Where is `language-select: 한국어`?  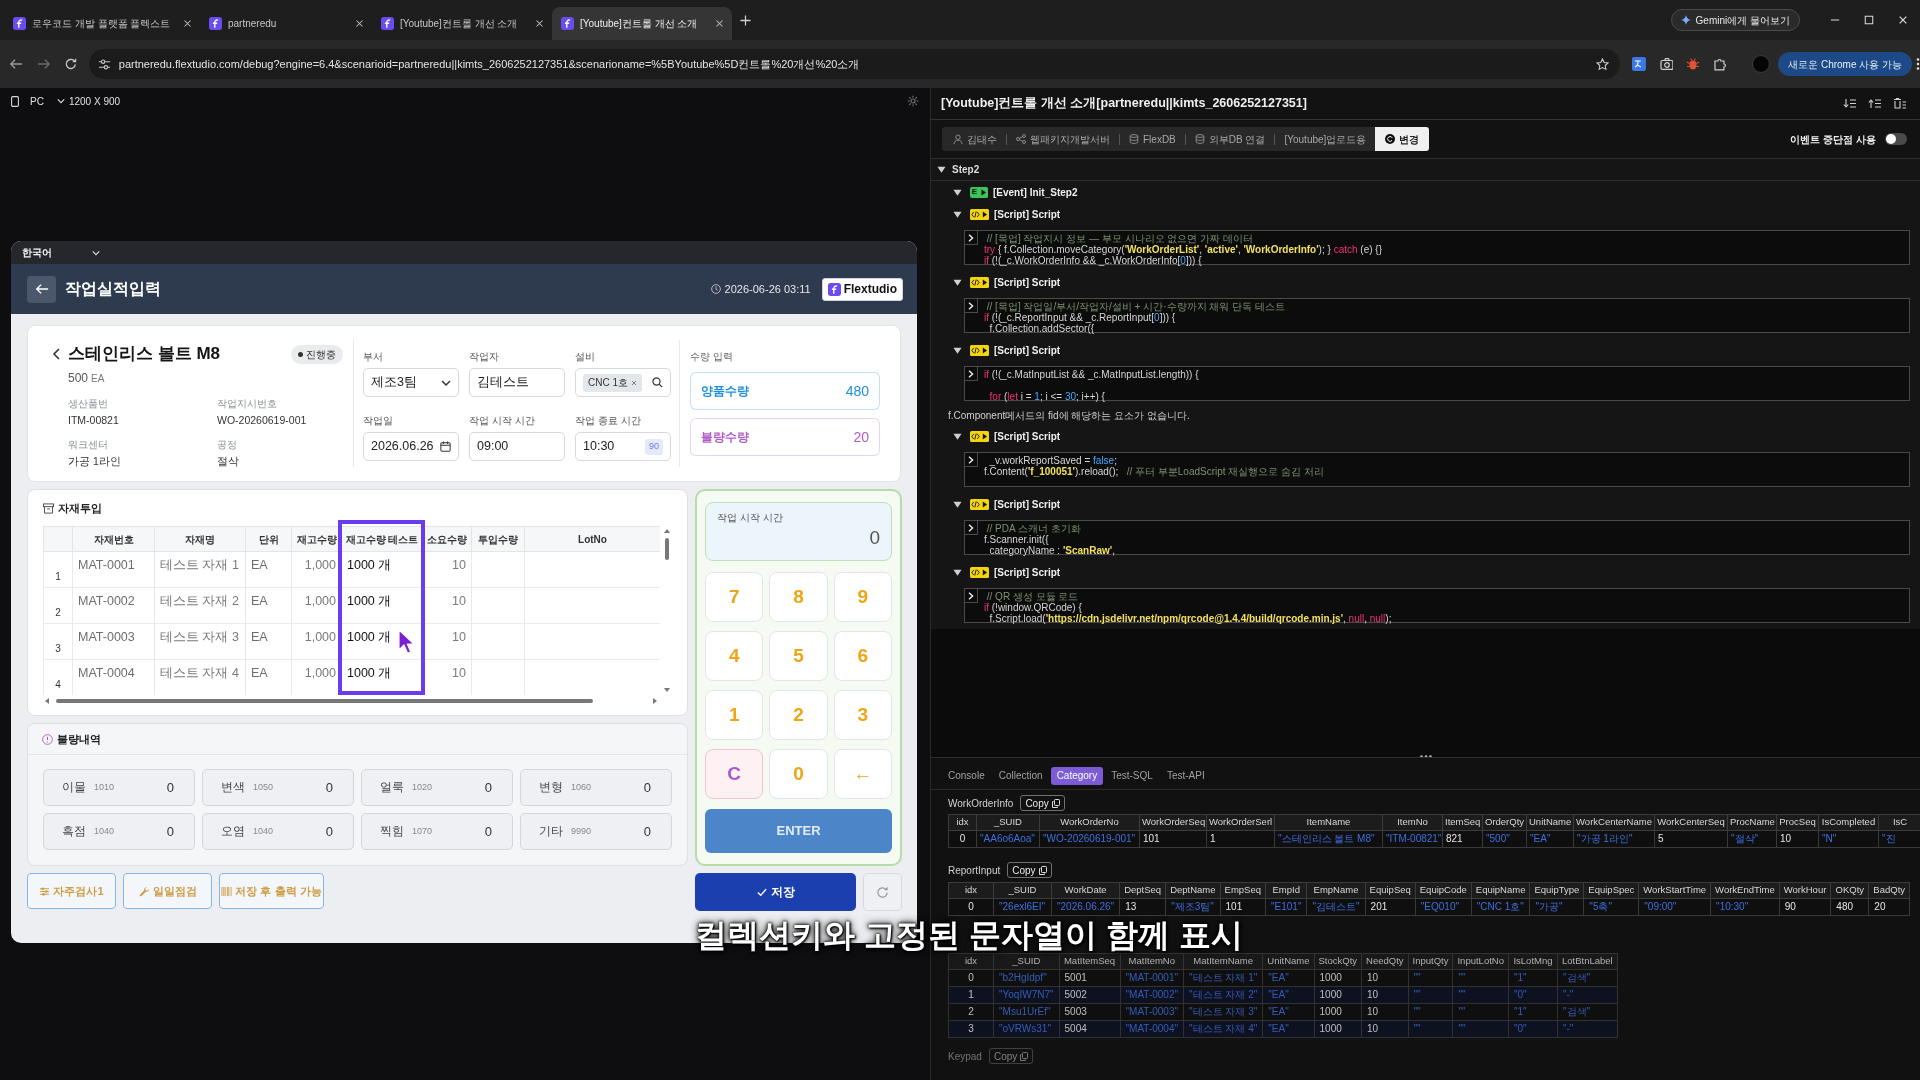 language-select: 한국어 is located at coordinates (61, 252).